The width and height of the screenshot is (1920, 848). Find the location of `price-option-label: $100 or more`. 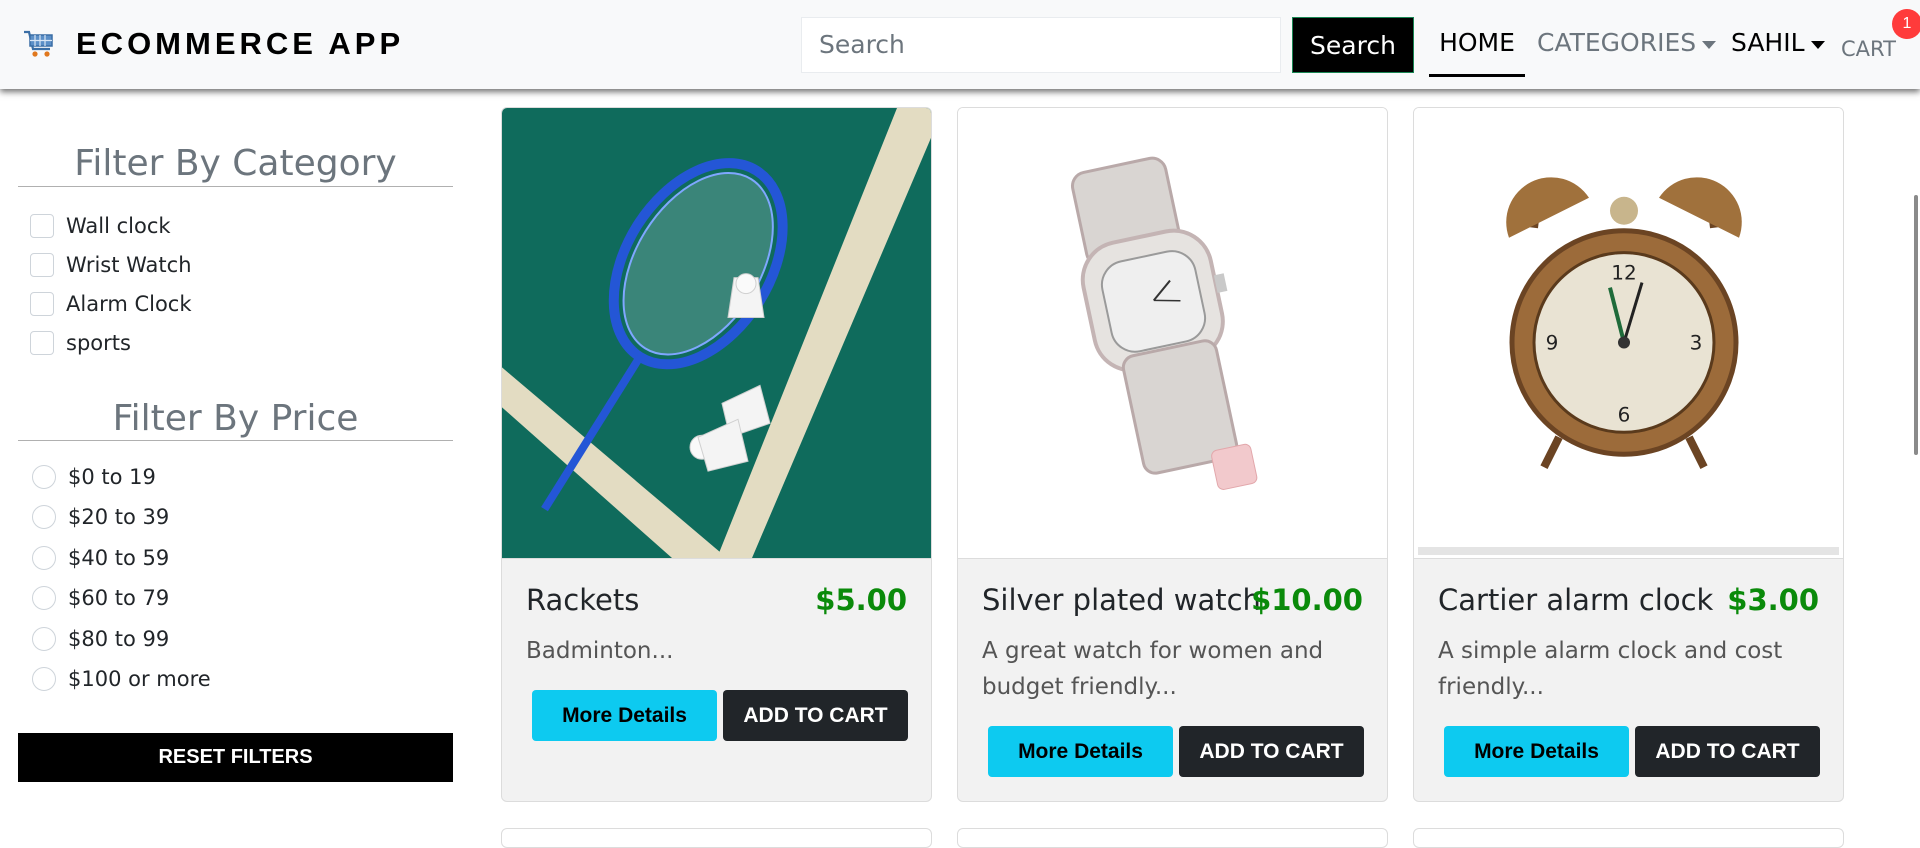

price-option-label: $100 or more is located at coordinates (139, 679).